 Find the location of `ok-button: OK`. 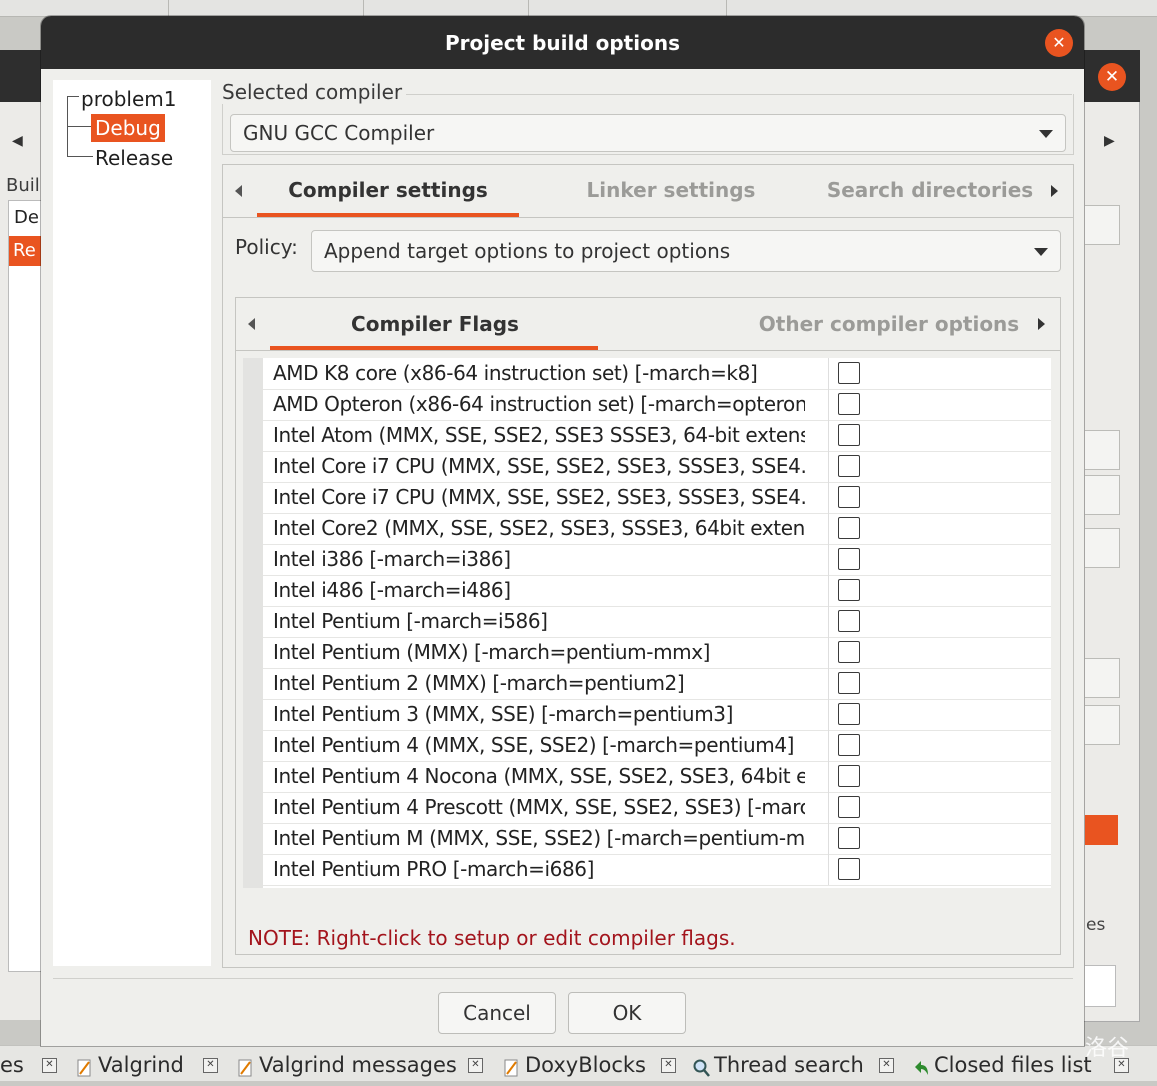

ok-button: OK is located at coordinates (627, 1013).